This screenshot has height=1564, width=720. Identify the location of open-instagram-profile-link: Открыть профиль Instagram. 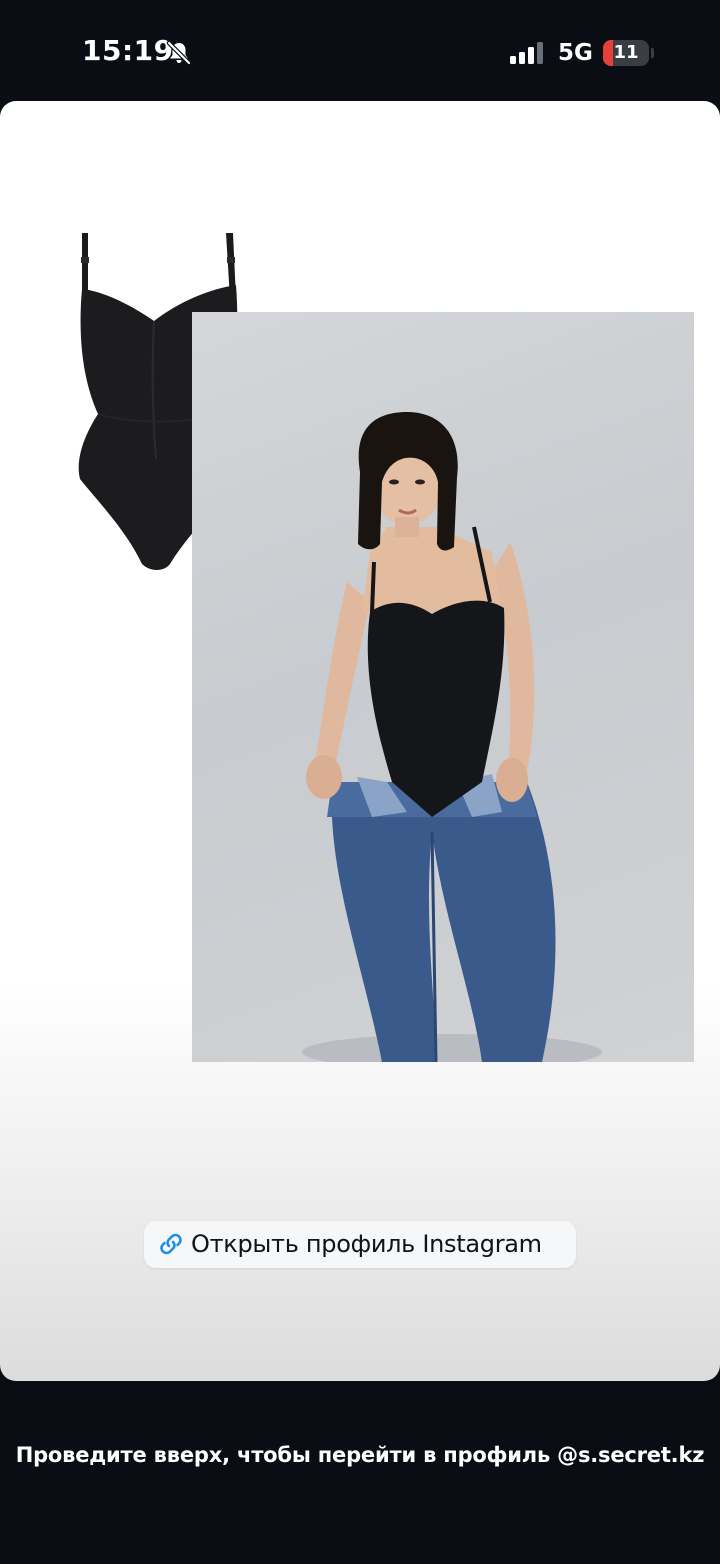
(360, 1244).